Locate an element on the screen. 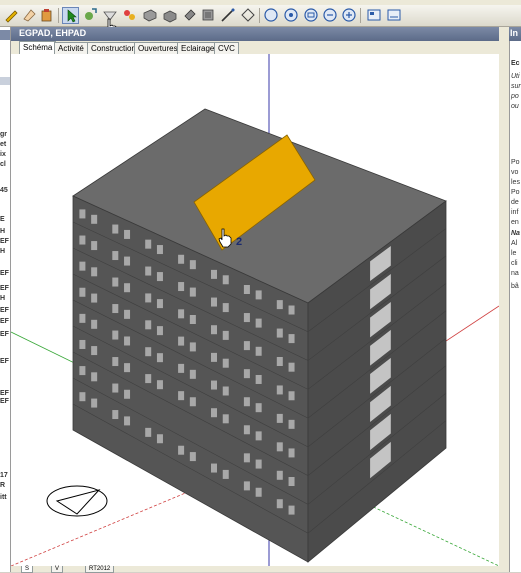 The height and width of the screenshot is (573, 521). tab-activite: Activité is located at coordinates (71, 48).